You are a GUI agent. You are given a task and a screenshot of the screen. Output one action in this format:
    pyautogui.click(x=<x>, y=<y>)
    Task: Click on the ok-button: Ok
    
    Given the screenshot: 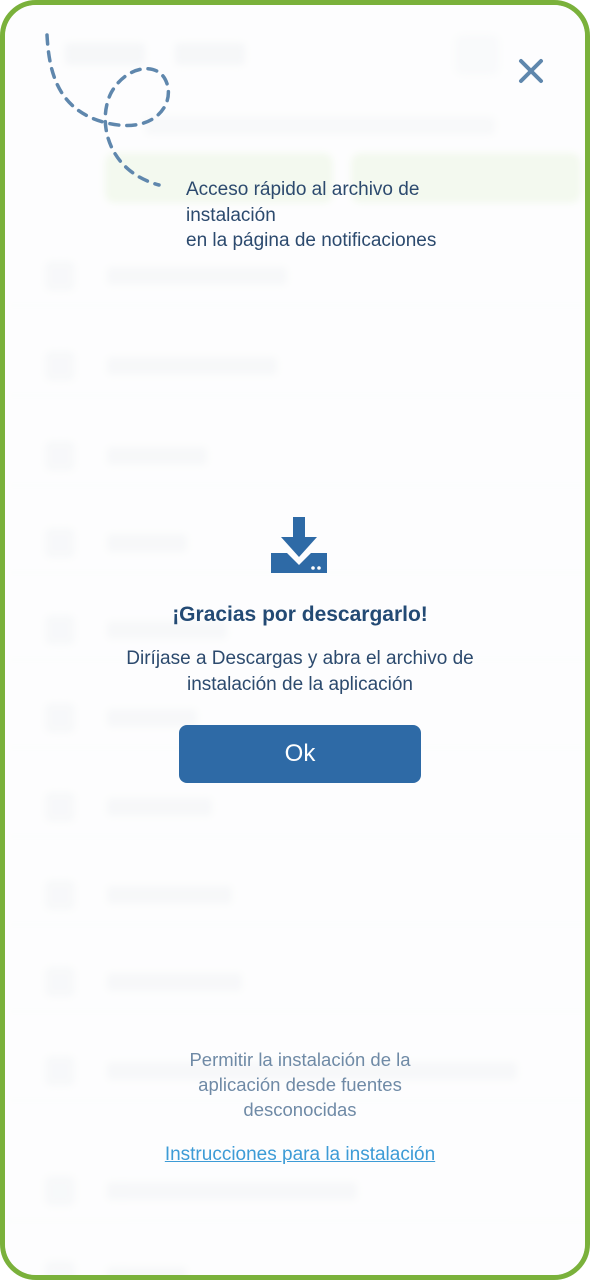 What is the action you would take?
    pyautogui.click(x=300, y=754)
    